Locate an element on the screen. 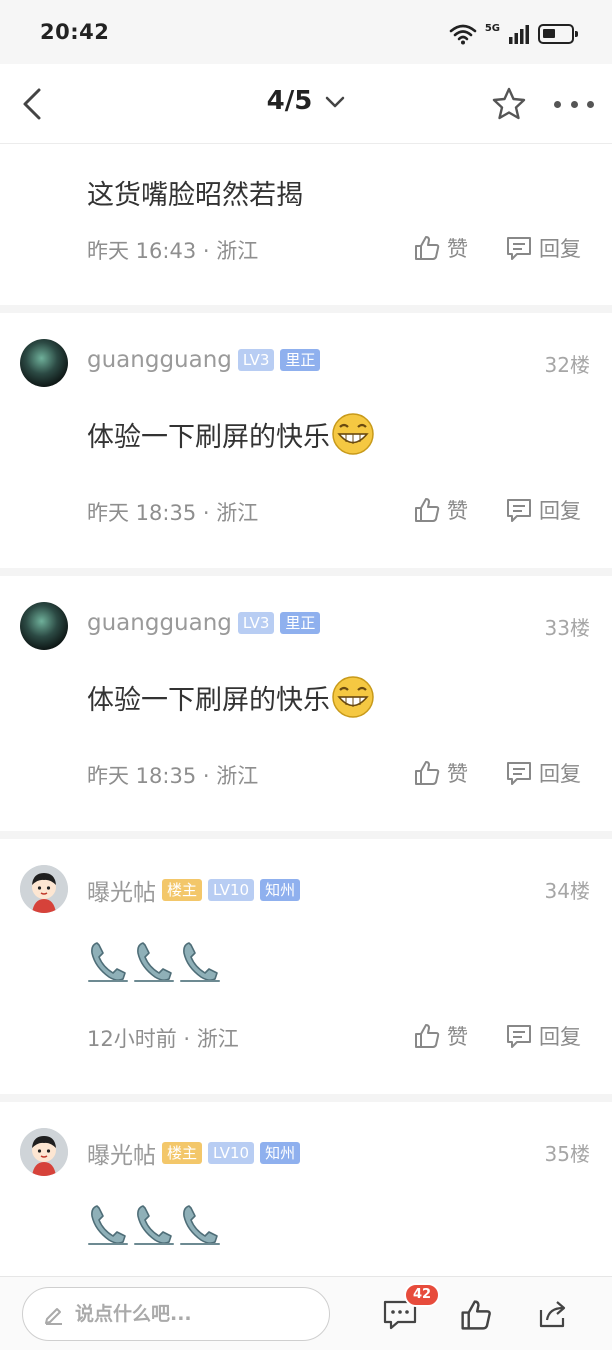 This screenshot has width=612, height=1350. signal-icon is located at coordinates (519, 34).